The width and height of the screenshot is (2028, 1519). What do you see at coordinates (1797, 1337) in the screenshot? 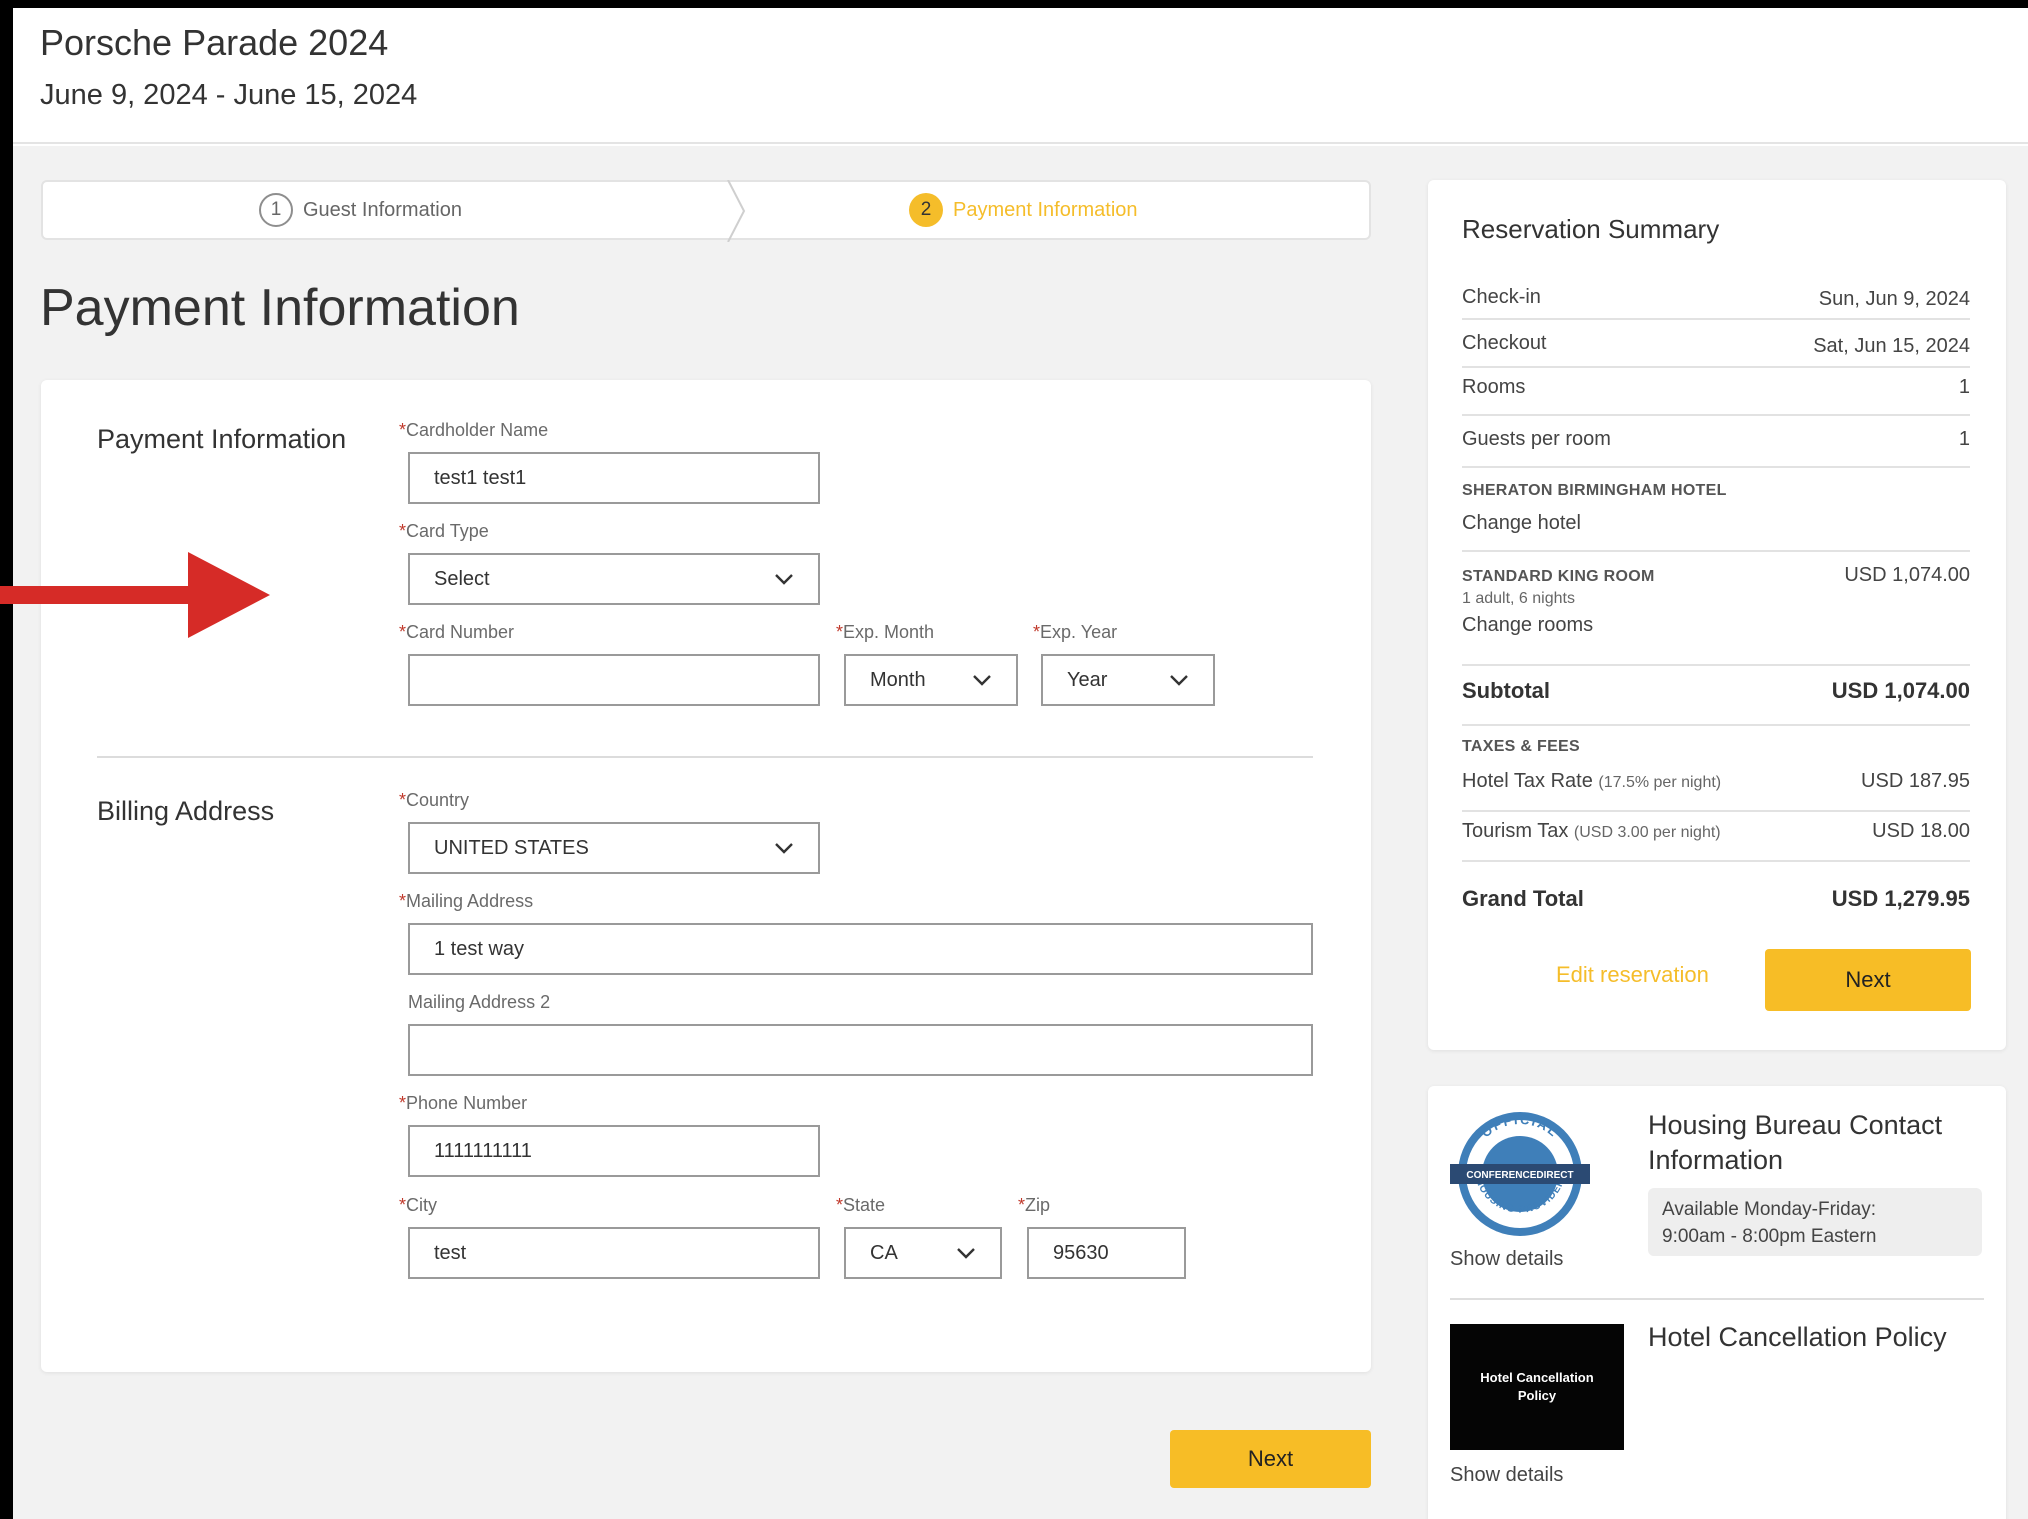
I see `cancellation-policy-title: Hotel Cancellation Policy` at bounding box center [1797, 1337].